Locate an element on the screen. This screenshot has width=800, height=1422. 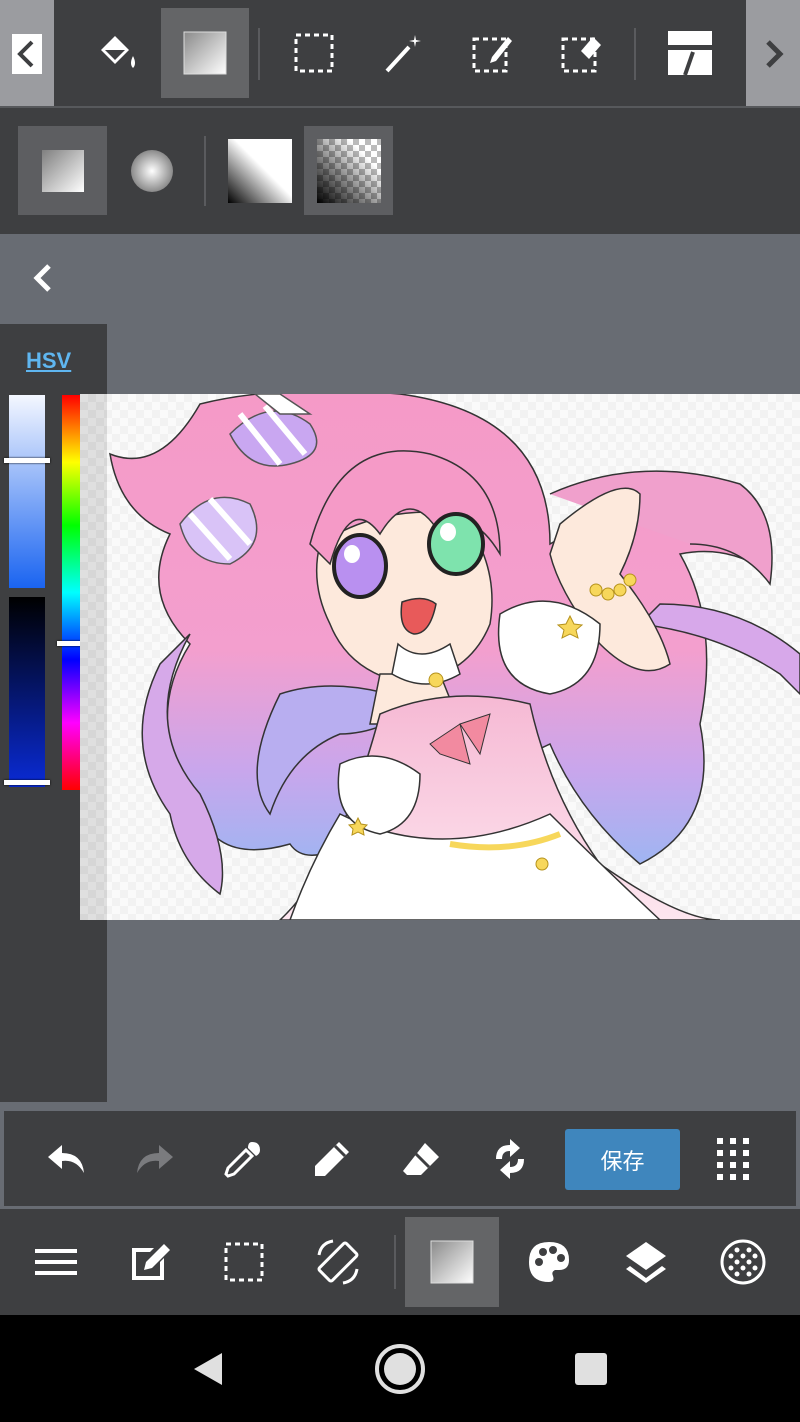
back-button is located at coordinates (44, 278).